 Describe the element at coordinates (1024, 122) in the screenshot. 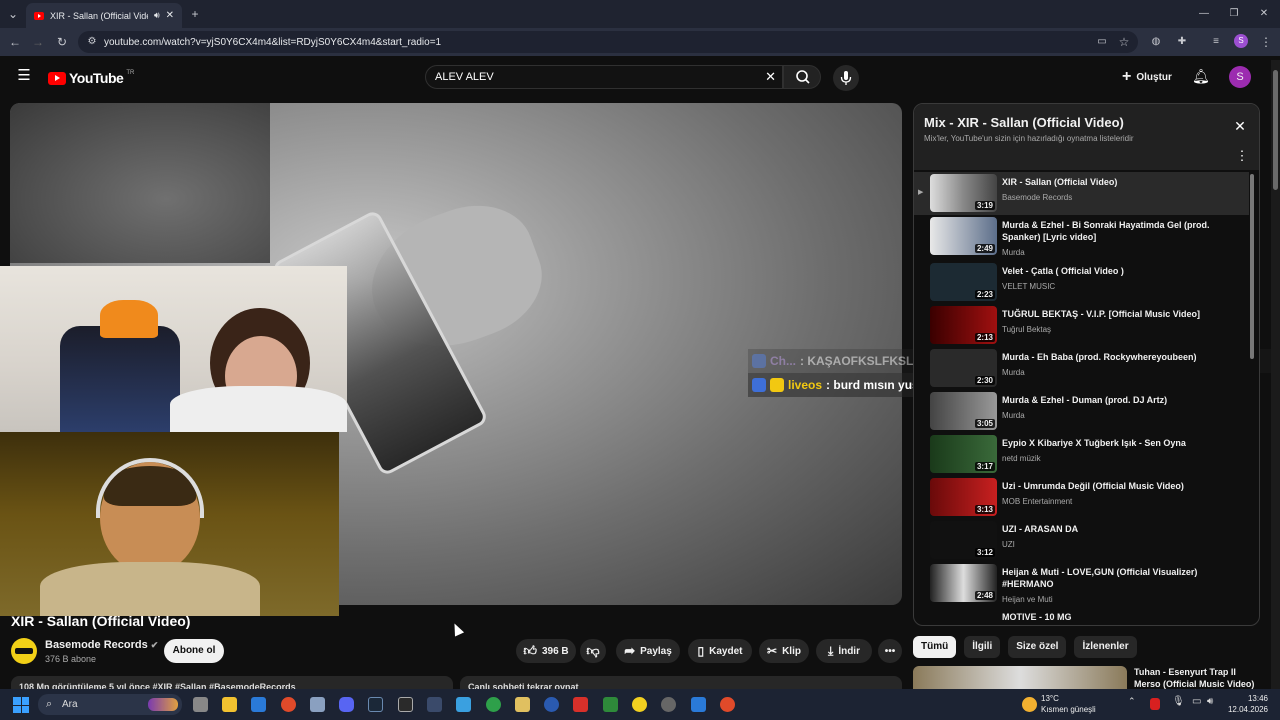

I see `playlist-title: Mix - XIR - Sallan (Official Video)` at that location.